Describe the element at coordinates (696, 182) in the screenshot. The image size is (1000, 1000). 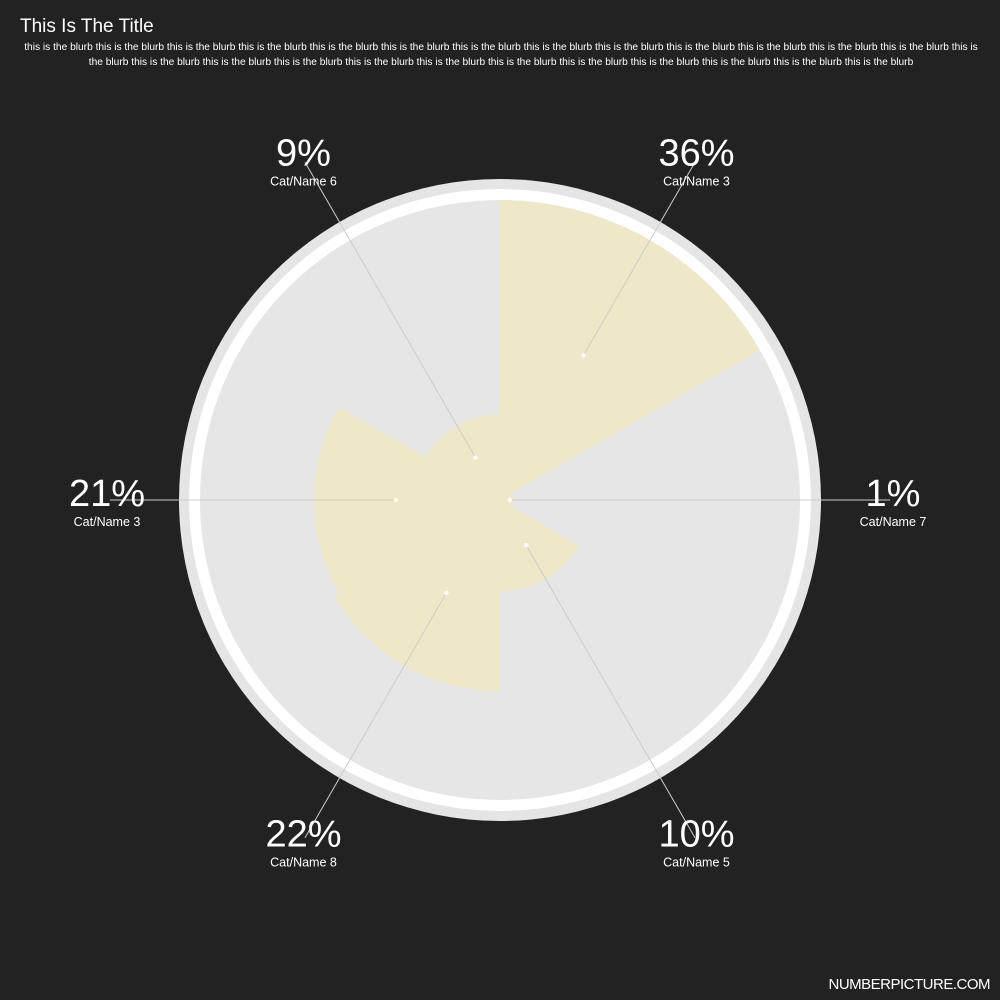
I see `slice-name-label-1: Cat/Name 3` at that location.